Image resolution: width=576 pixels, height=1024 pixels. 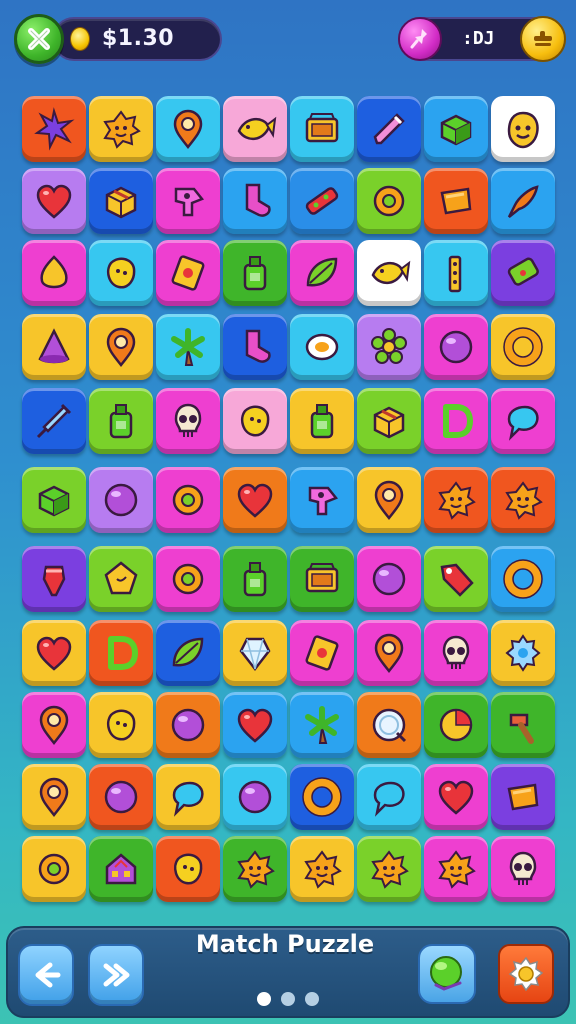 I want to click on tile-tag, so click(x=456, y=579).